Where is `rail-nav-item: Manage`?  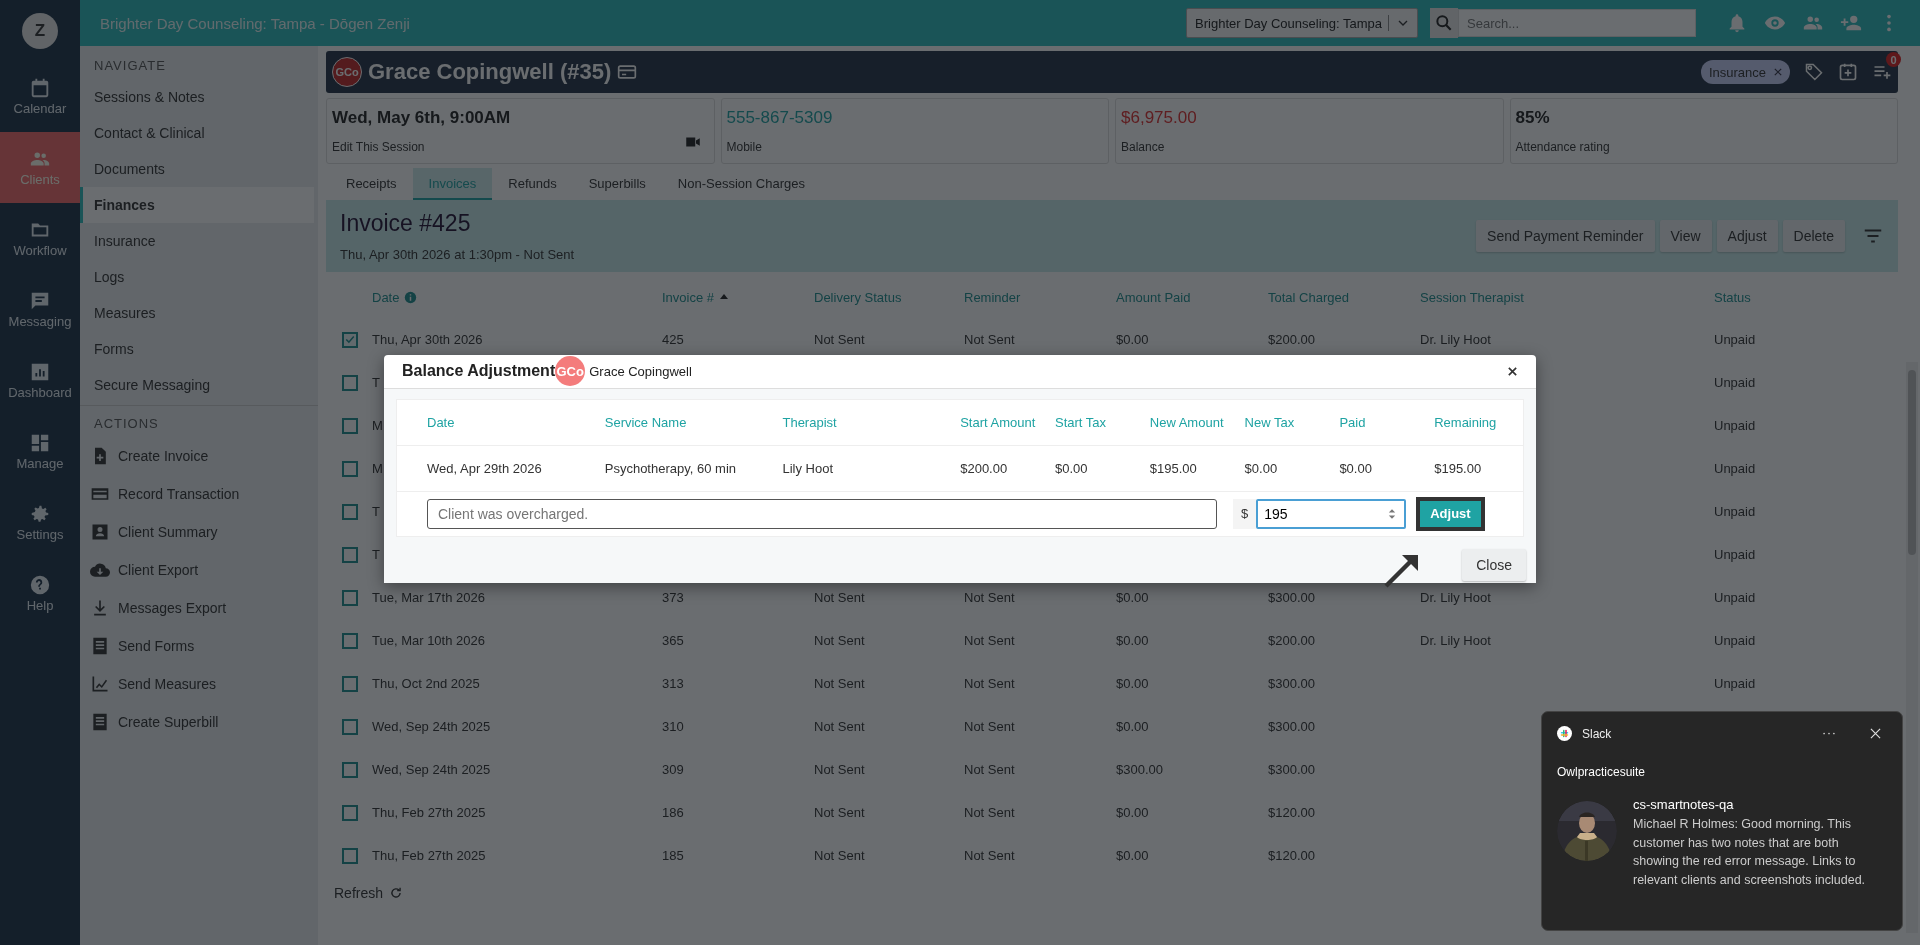
rail-nav-item: Manage is located at coordinates (40, 451).